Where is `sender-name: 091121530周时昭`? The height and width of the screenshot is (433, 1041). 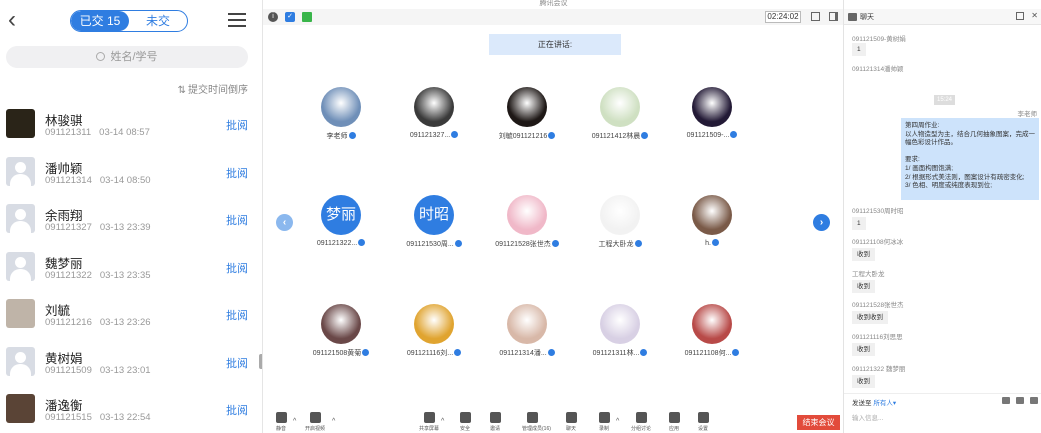
sender-name: 091121530周时昭 is located at coordinates (878, 211).